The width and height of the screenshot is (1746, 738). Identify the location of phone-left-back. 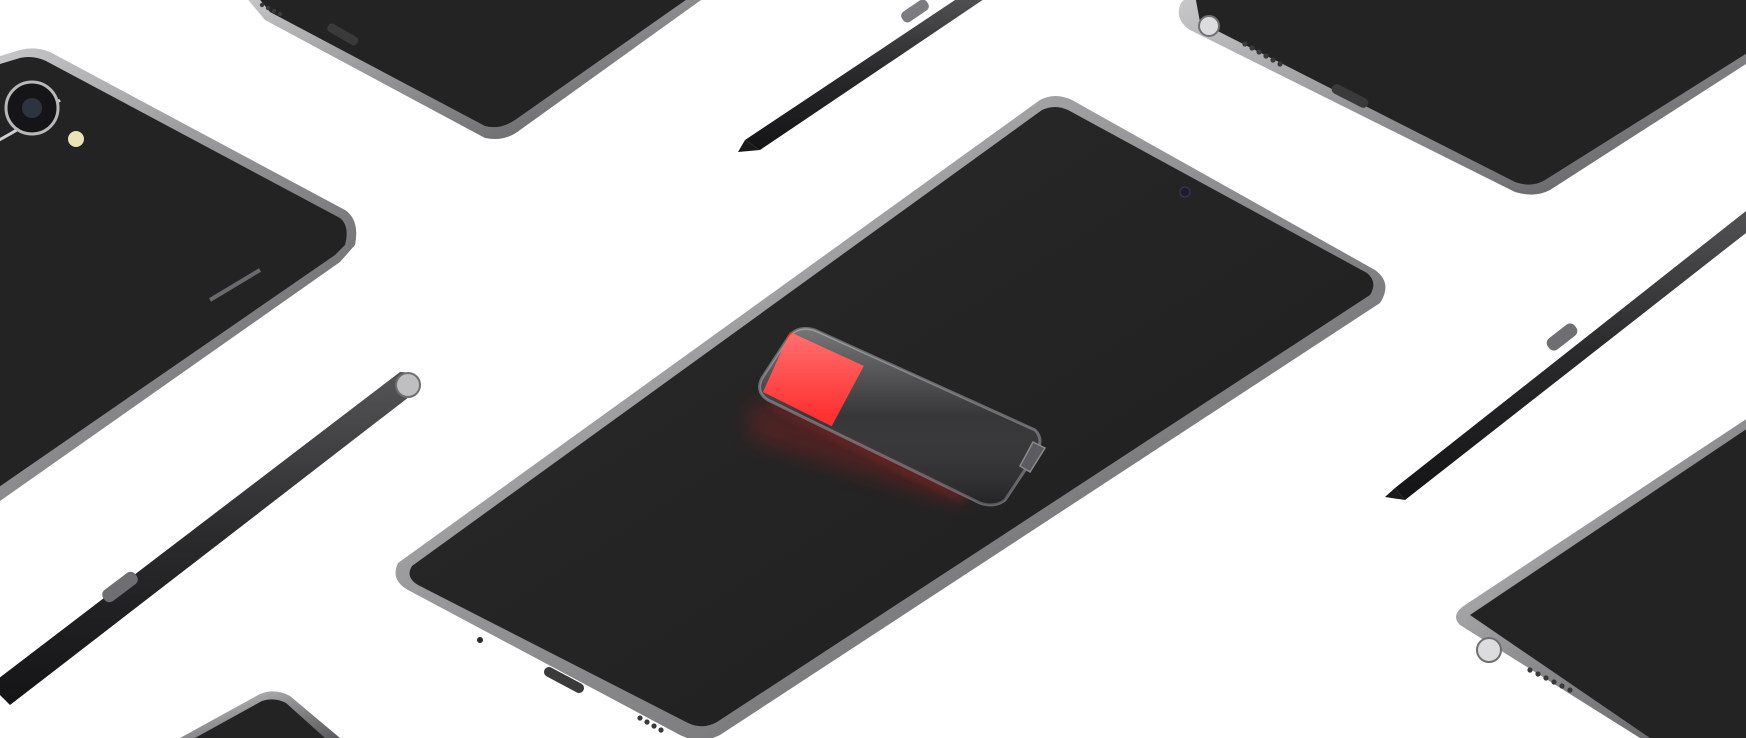
(178, 274).